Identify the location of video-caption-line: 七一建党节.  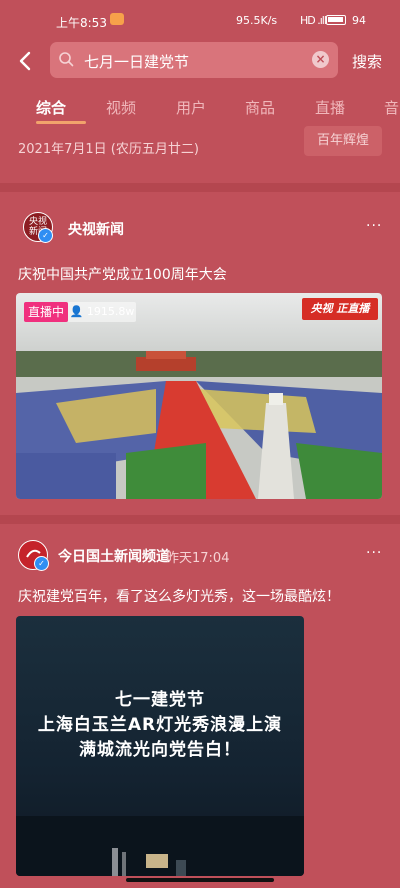
(160, 700).